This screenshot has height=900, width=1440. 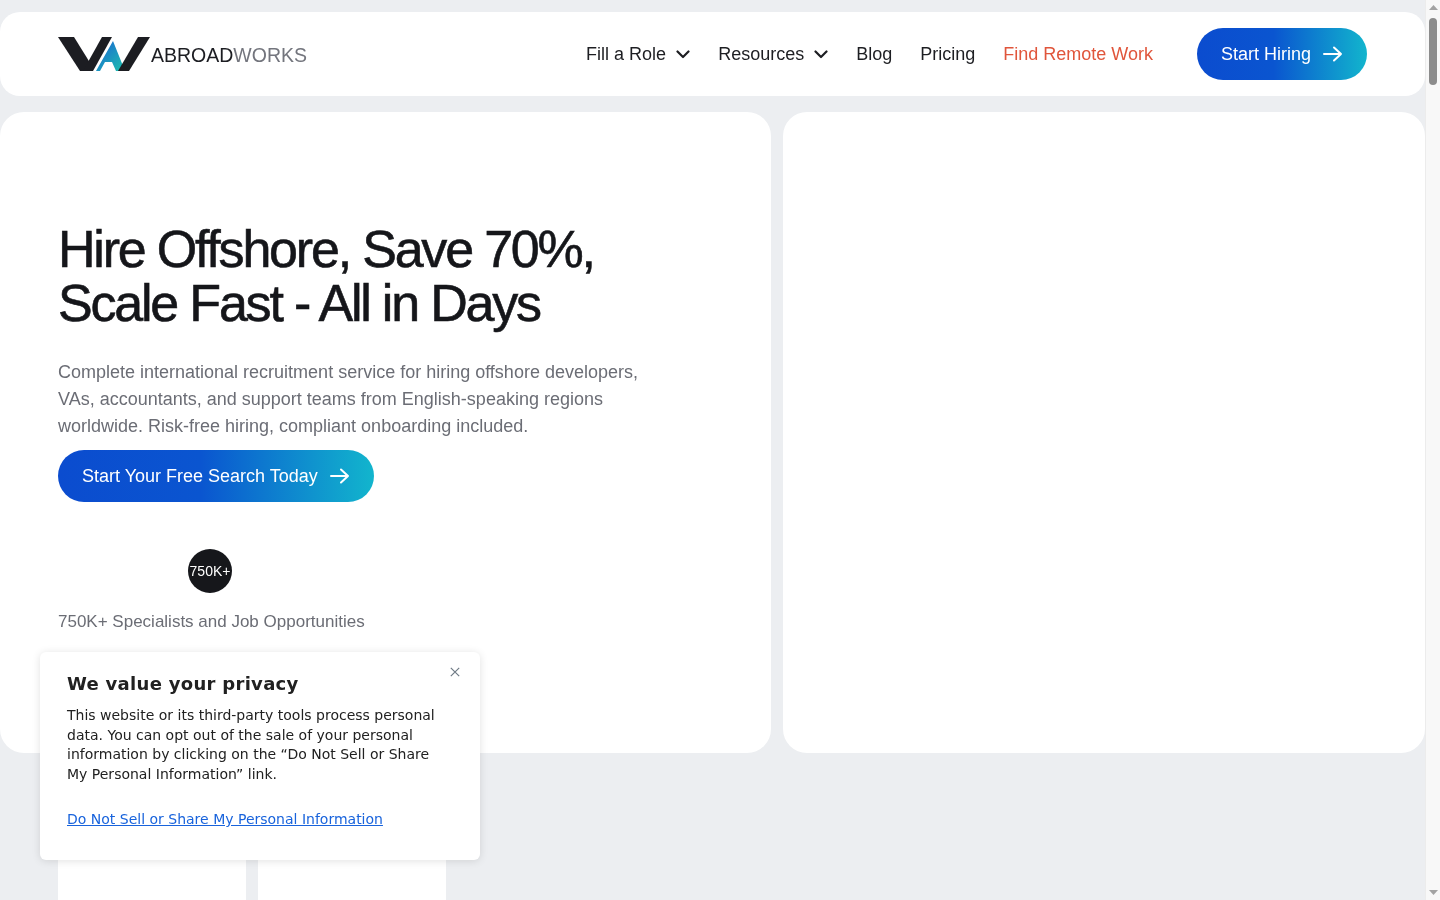 I want to click on nav-link: Find Remote Work, so click(x=1078, y=54).